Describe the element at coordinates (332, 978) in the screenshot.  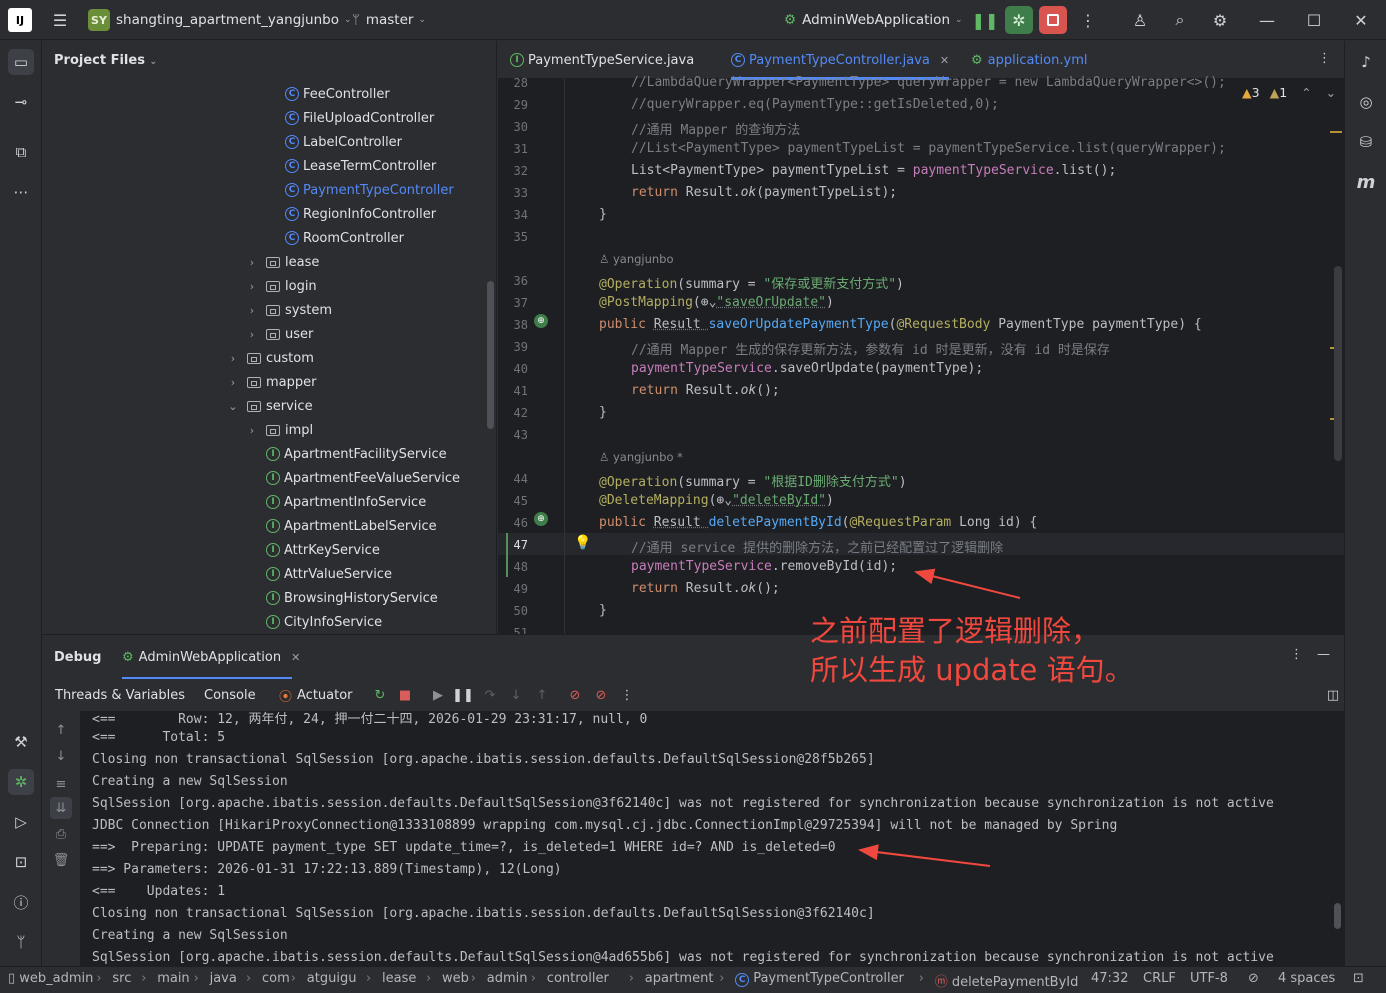
I see `breadcrumb-item: atguigu` at that location.